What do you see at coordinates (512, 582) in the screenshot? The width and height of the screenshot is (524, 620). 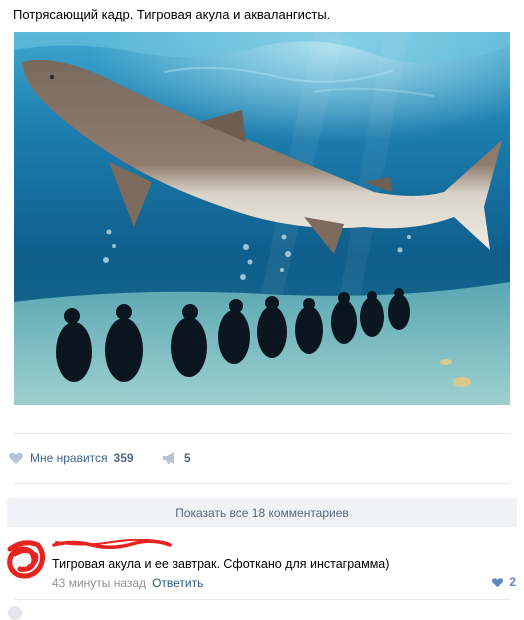 I see `comment-like-count: 2` at bounding box center [512, 582].